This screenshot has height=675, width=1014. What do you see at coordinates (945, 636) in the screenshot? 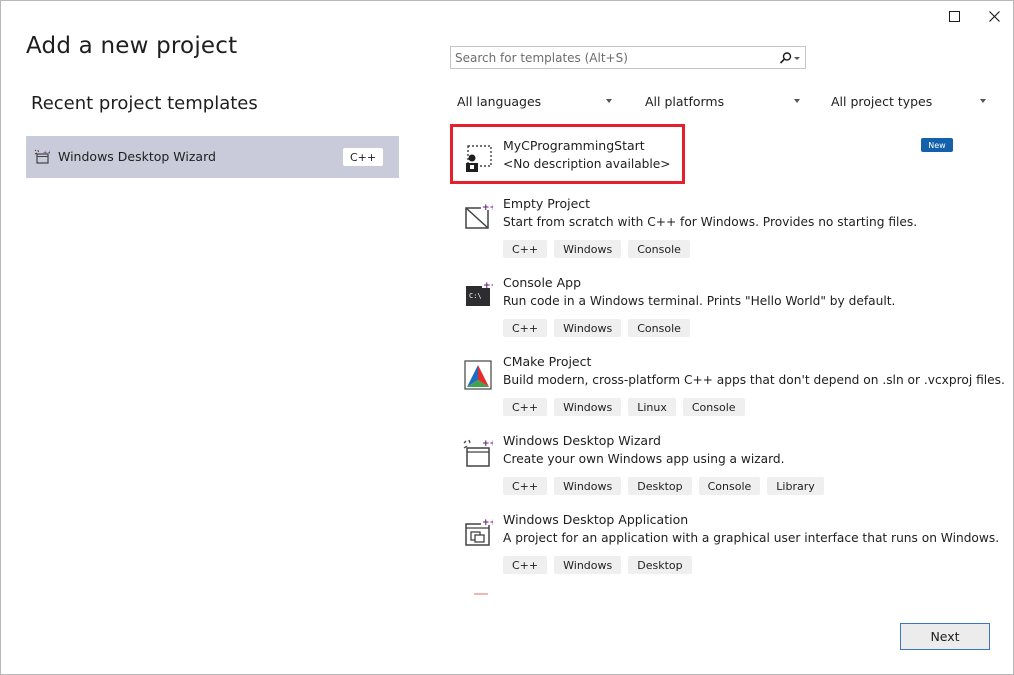
I see `next-button: Next` at bounding box center [945, 636].